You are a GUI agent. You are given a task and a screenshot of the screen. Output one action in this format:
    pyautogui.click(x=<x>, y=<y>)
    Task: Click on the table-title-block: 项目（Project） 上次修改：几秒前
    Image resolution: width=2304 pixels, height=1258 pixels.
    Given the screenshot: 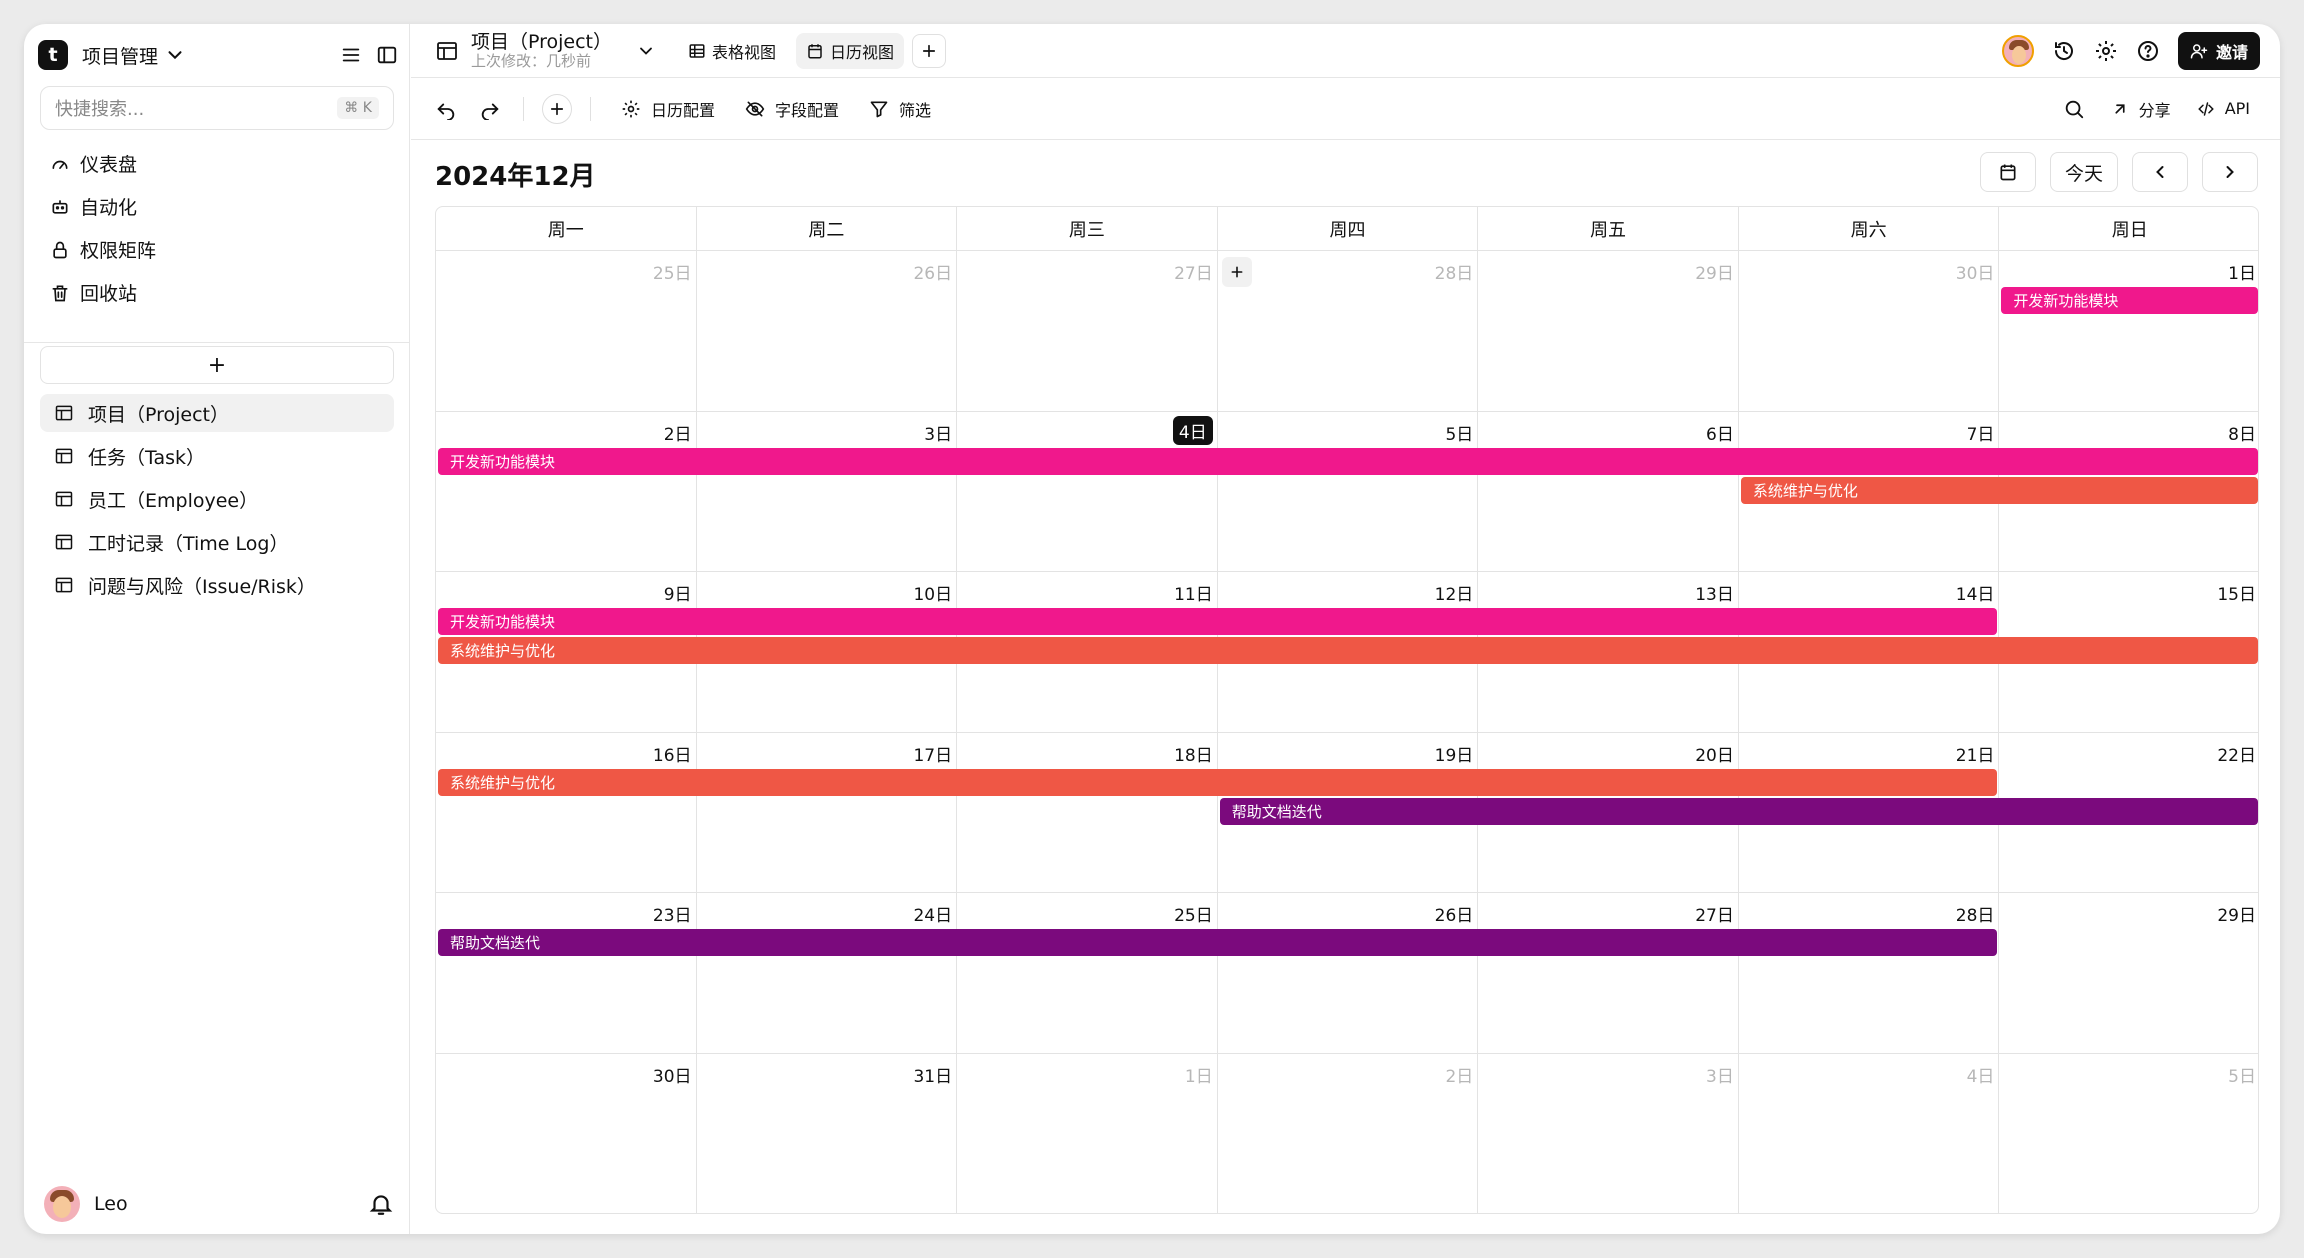 What is the action you would take?
    pyautogui.click(x=541, y=50)
    